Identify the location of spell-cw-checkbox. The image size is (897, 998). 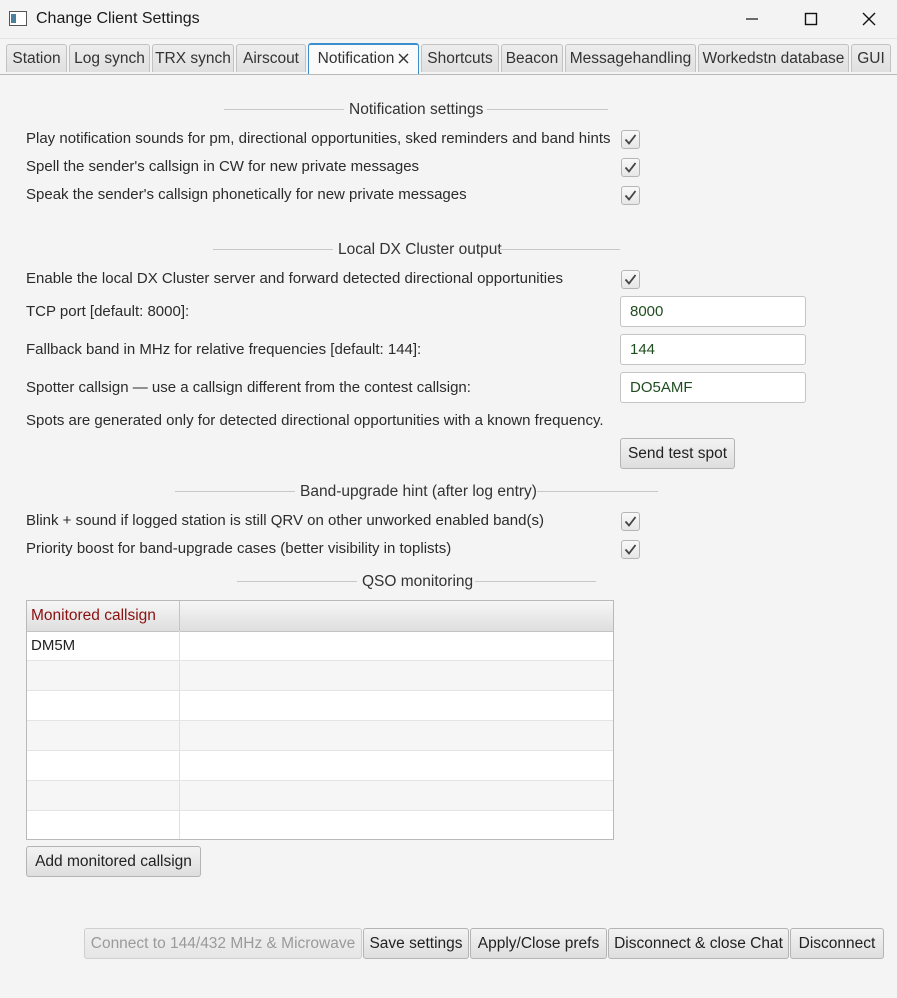
(630, 167).